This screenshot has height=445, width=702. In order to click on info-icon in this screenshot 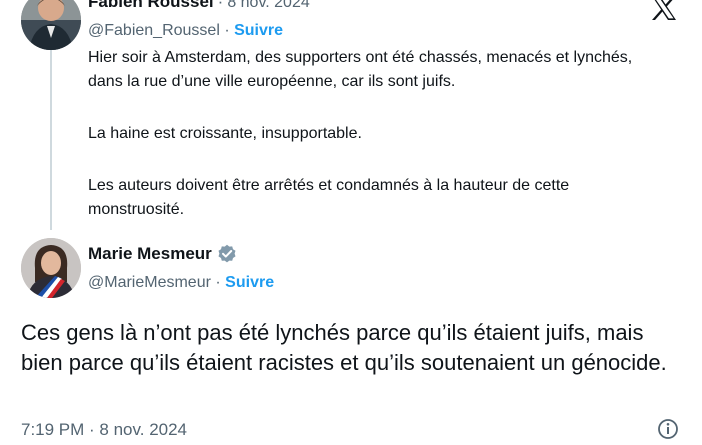, I will do `click(668, 429)`.